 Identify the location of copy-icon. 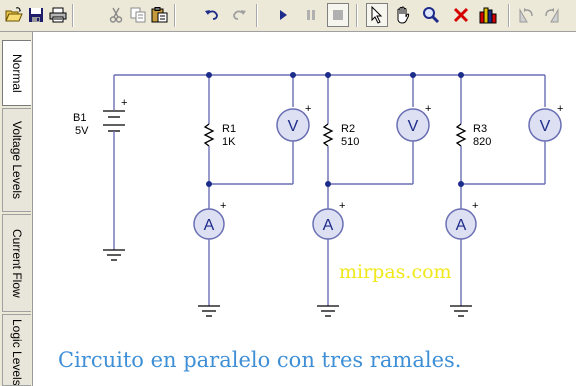
(138, 15).